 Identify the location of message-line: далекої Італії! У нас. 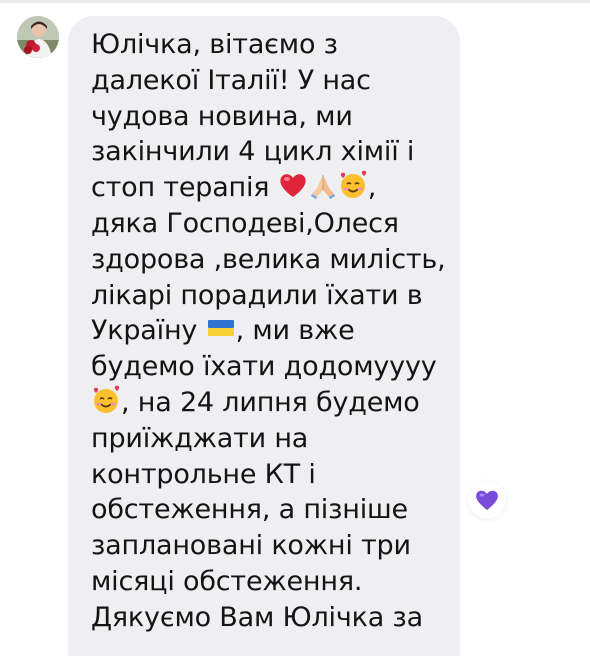
(231, 80).